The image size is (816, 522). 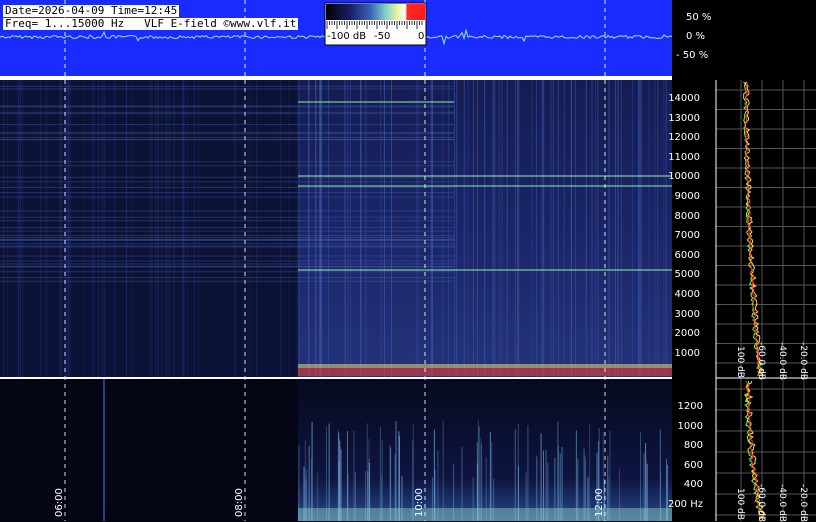 What do you see at coordinates (687, 314) in the screenshot?
I see `upper-freq-label: 3000` at bounding box center [687, 314].